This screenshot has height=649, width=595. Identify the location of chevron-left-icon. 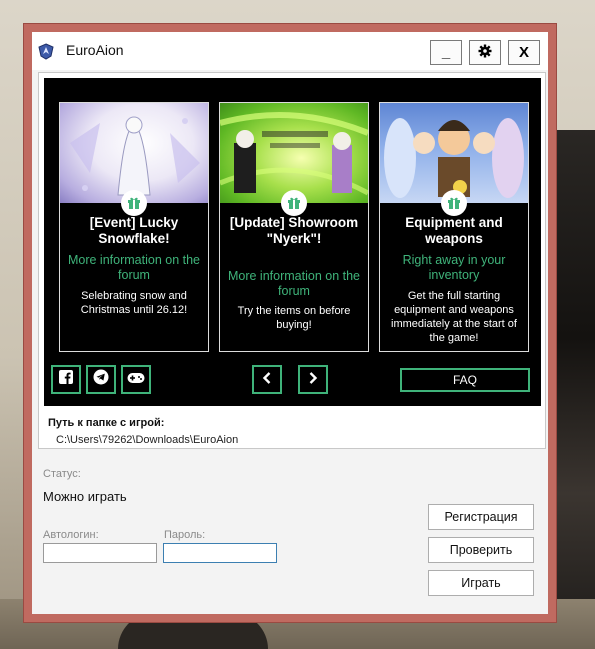
(267, 380).